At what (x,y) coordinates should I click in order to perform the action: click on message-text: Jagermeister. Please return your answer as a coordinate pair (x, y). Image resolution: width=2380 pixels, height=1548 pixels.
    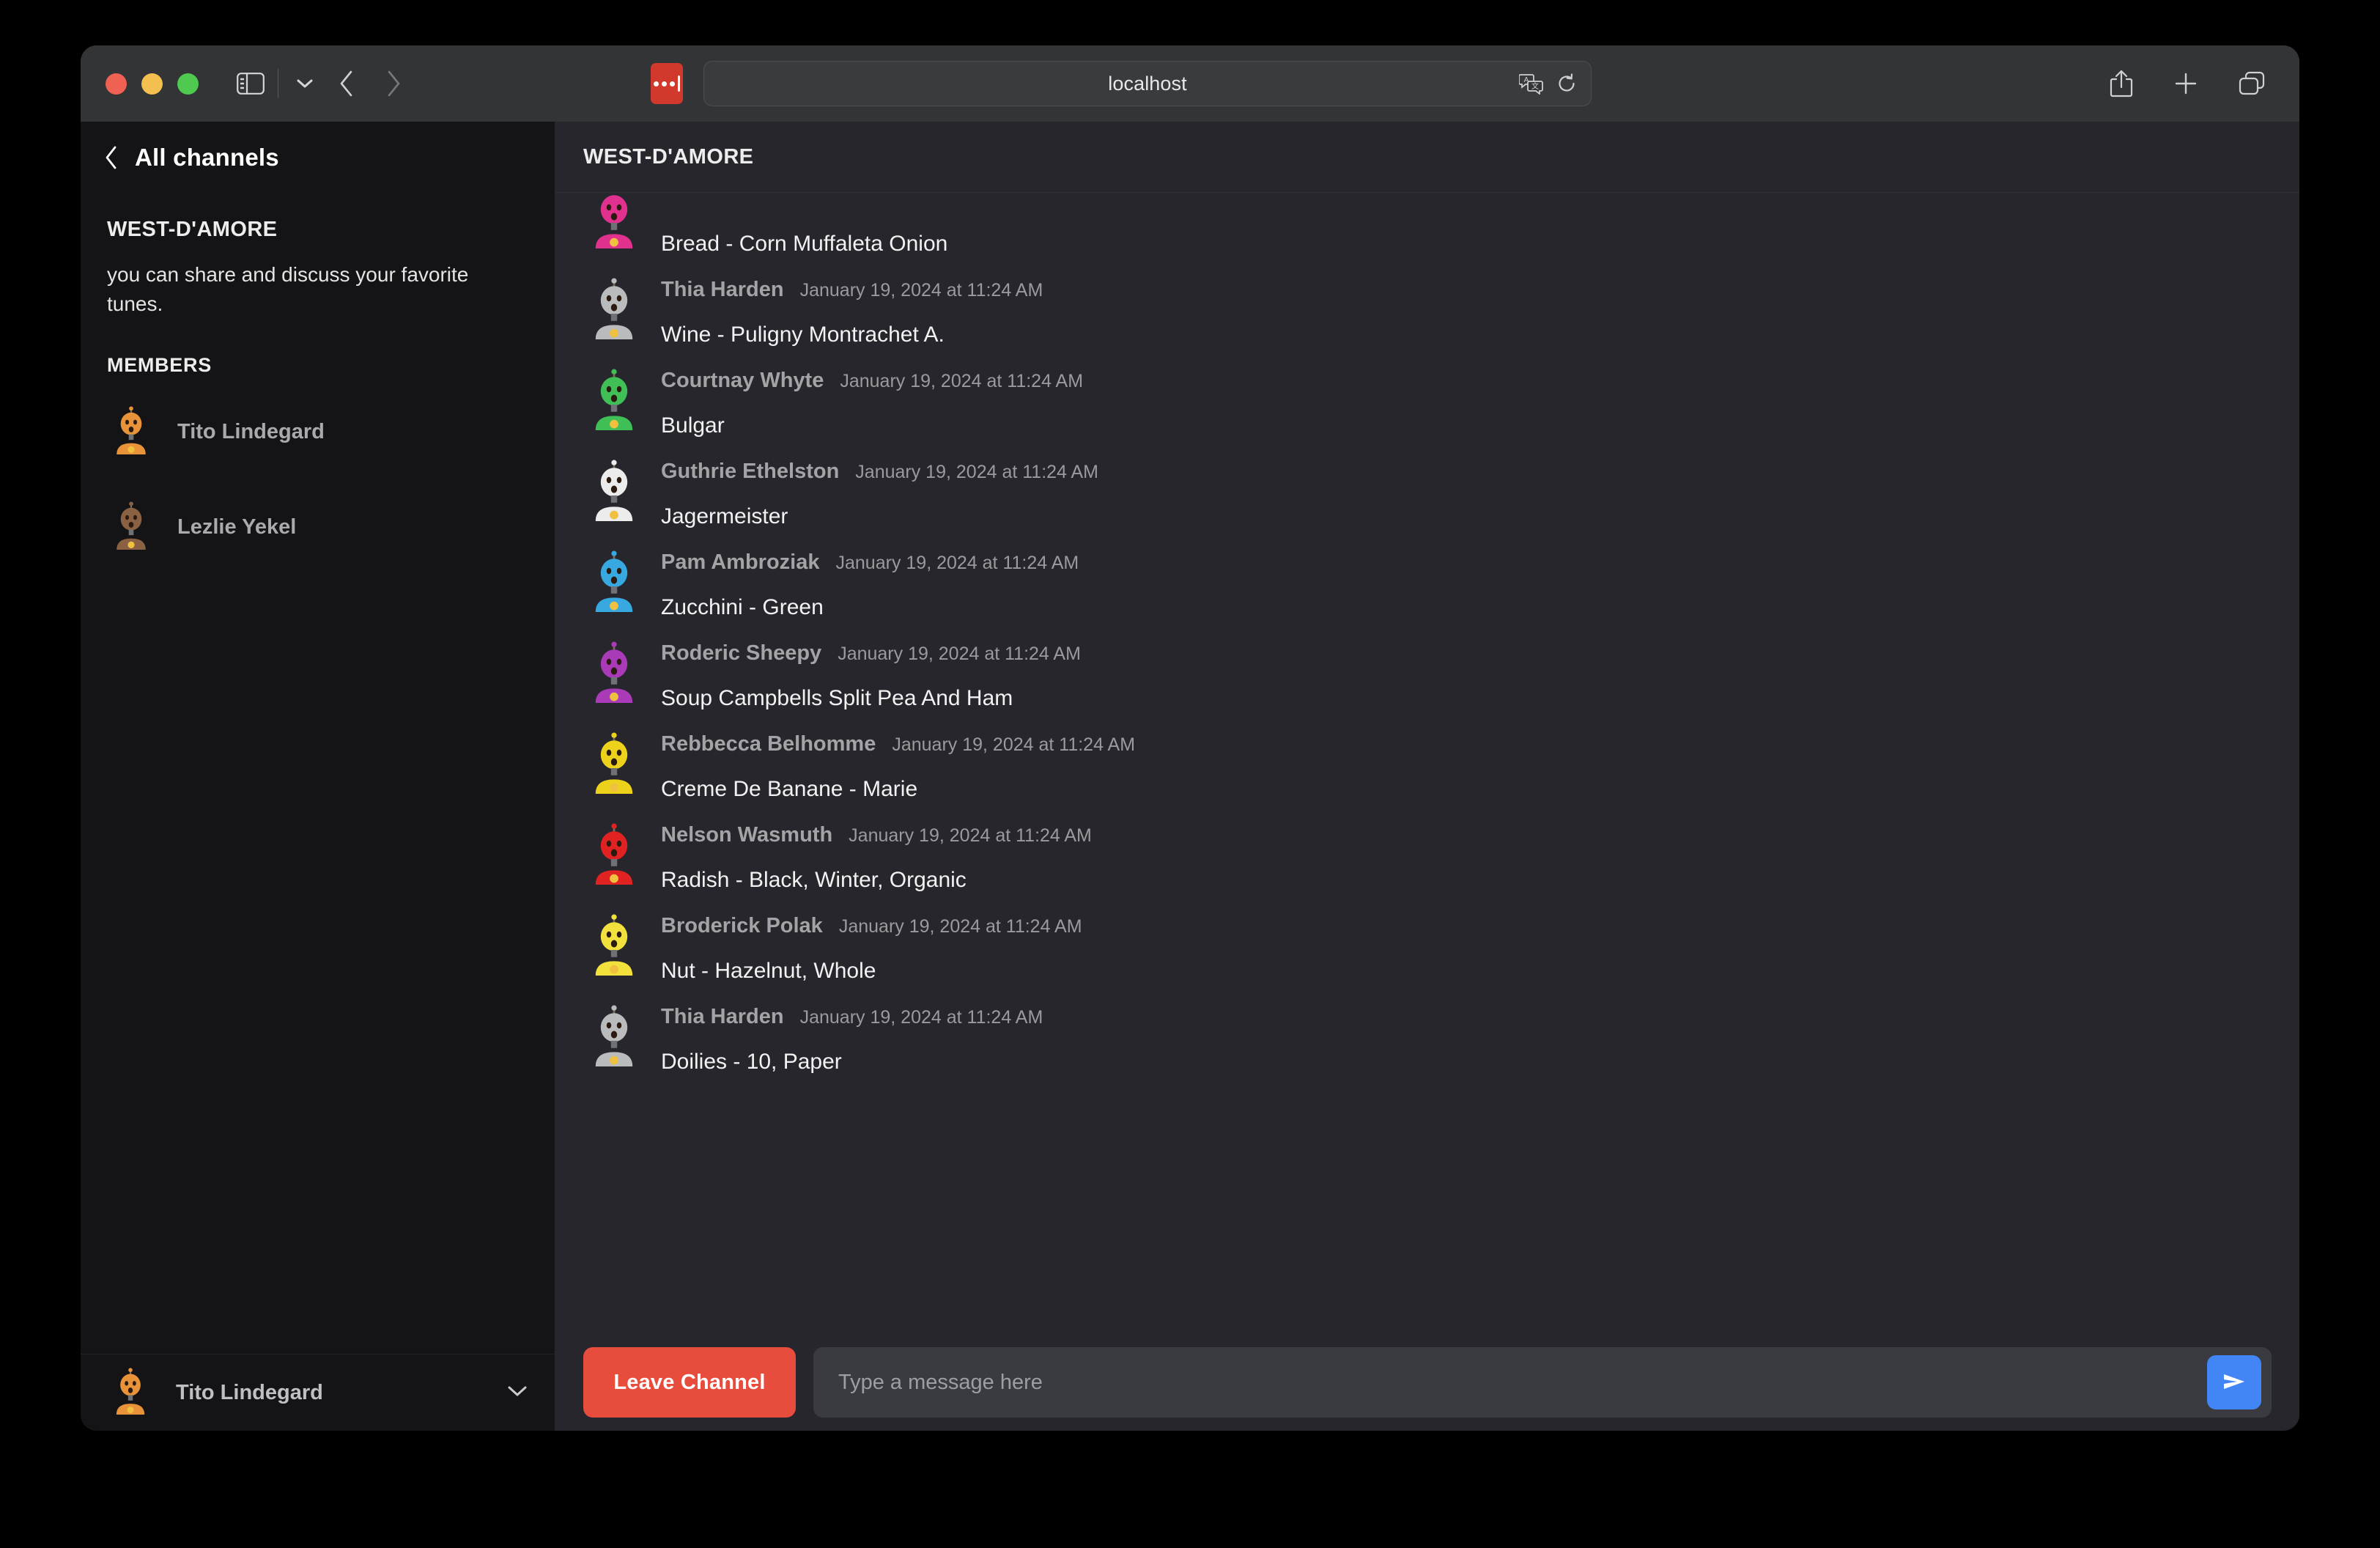
    Looking at the image, I should click on (724, 516).